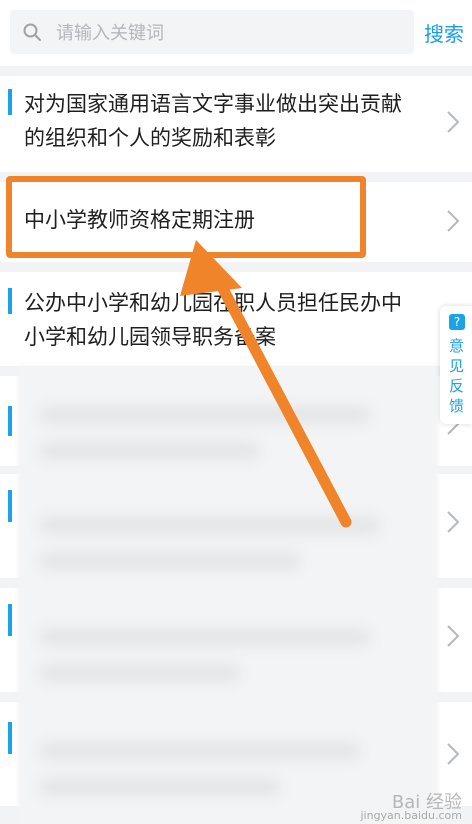  I want to click on watermark-logo: Bai 经验 jingyan.baidu.com, so click(411, 807).